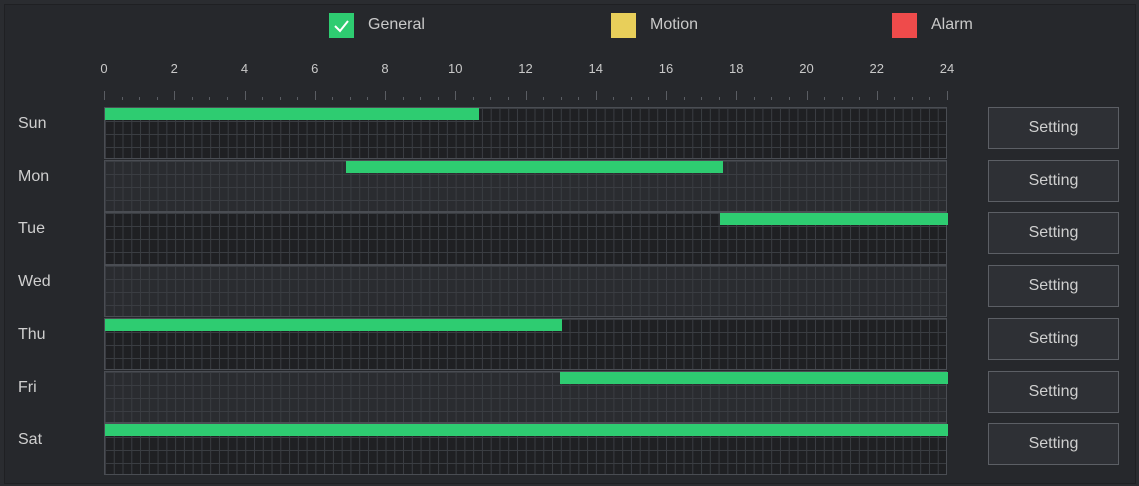 The image size is (1139, 486). What do you see at coordinates (806, 68) in the screenshot?
I see `hour-label: 20` at bounding box center [806, 68].